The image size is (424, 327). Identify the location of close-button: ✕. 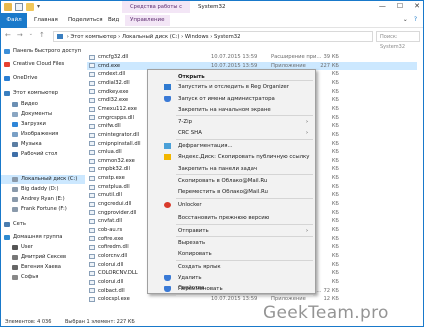
(417, 6).